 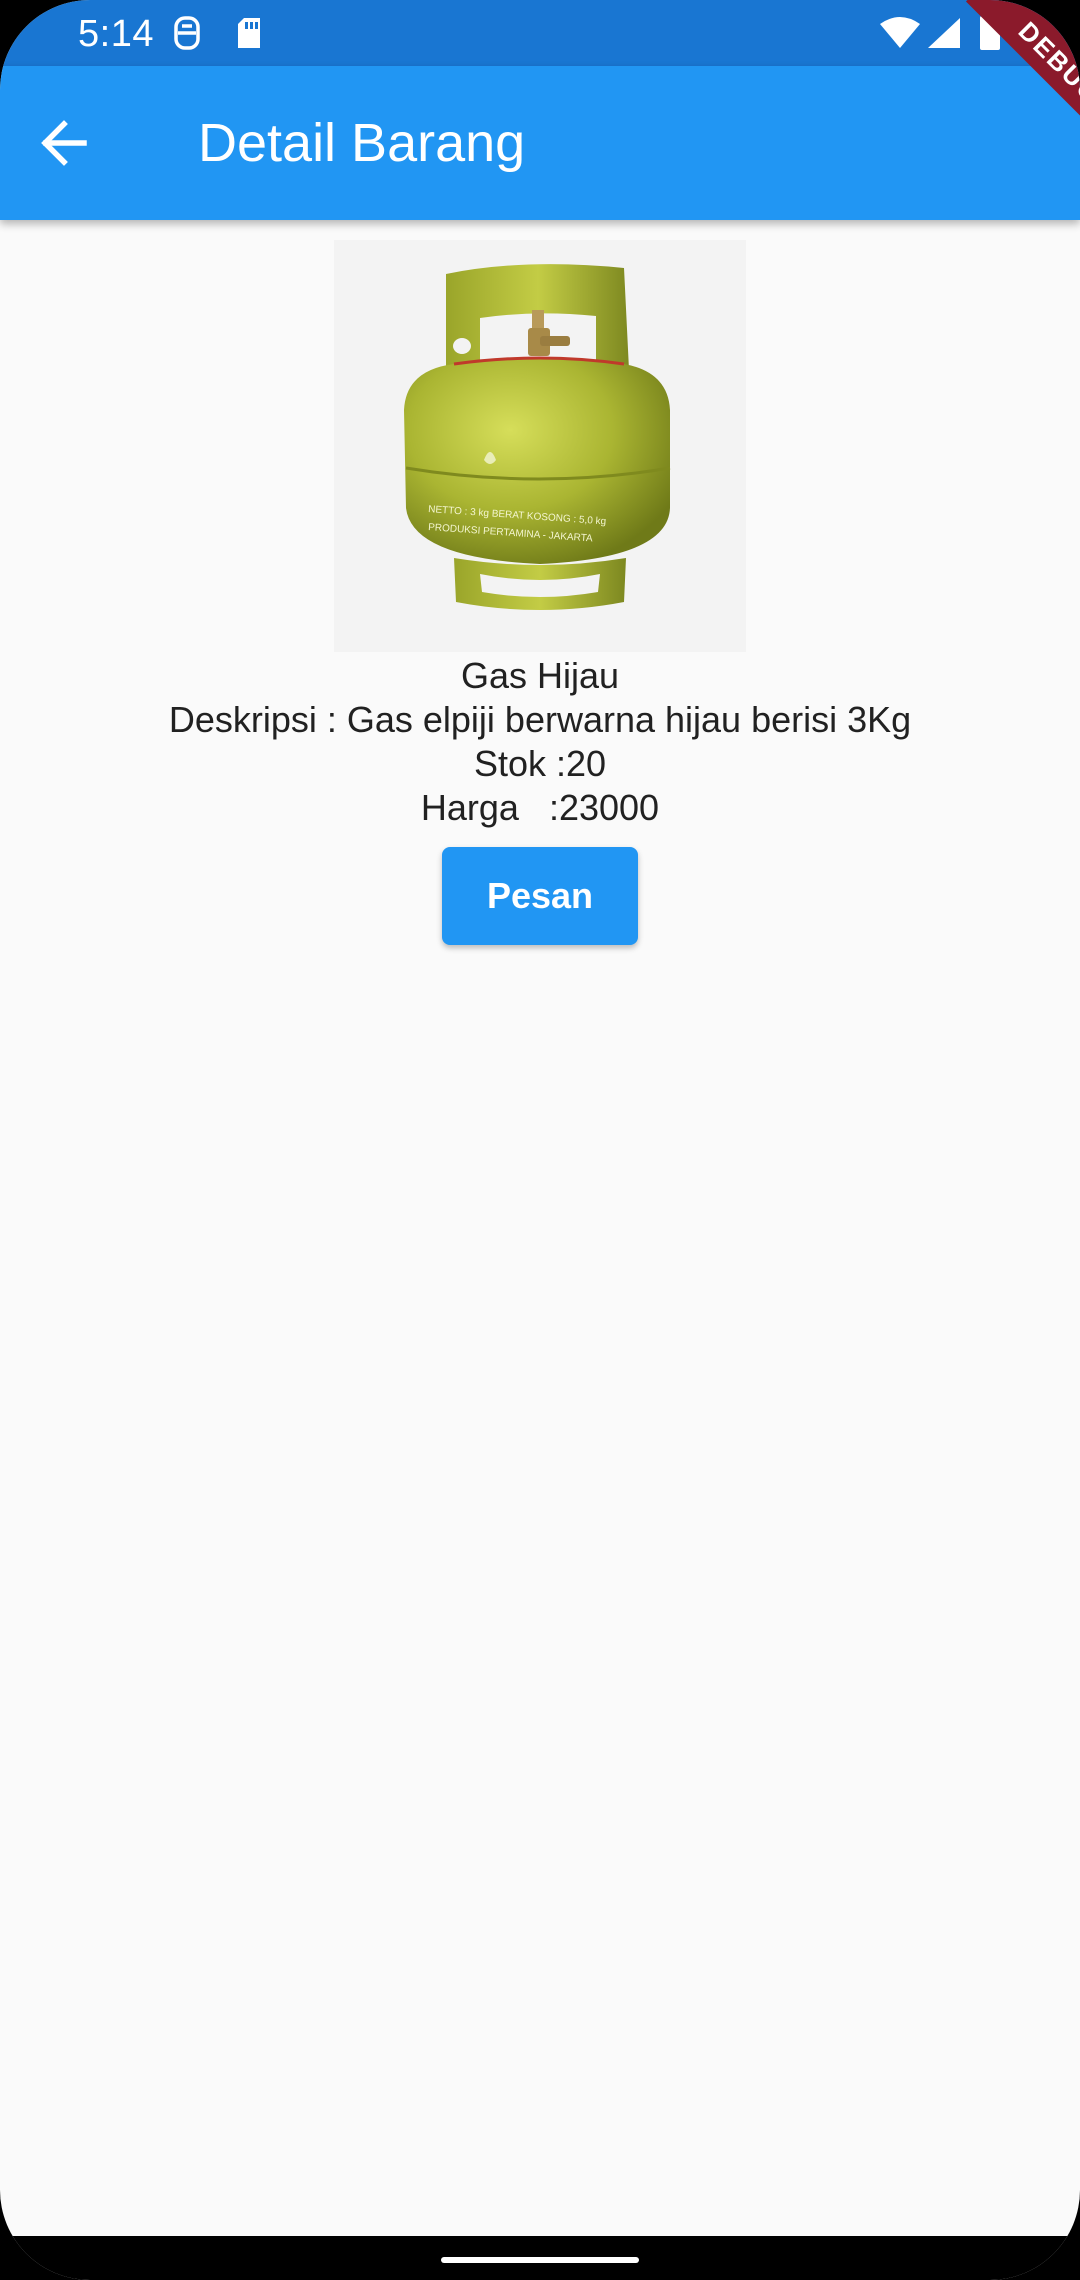 I want to click on status-bar: 5:14, so click(x=540, y=33).